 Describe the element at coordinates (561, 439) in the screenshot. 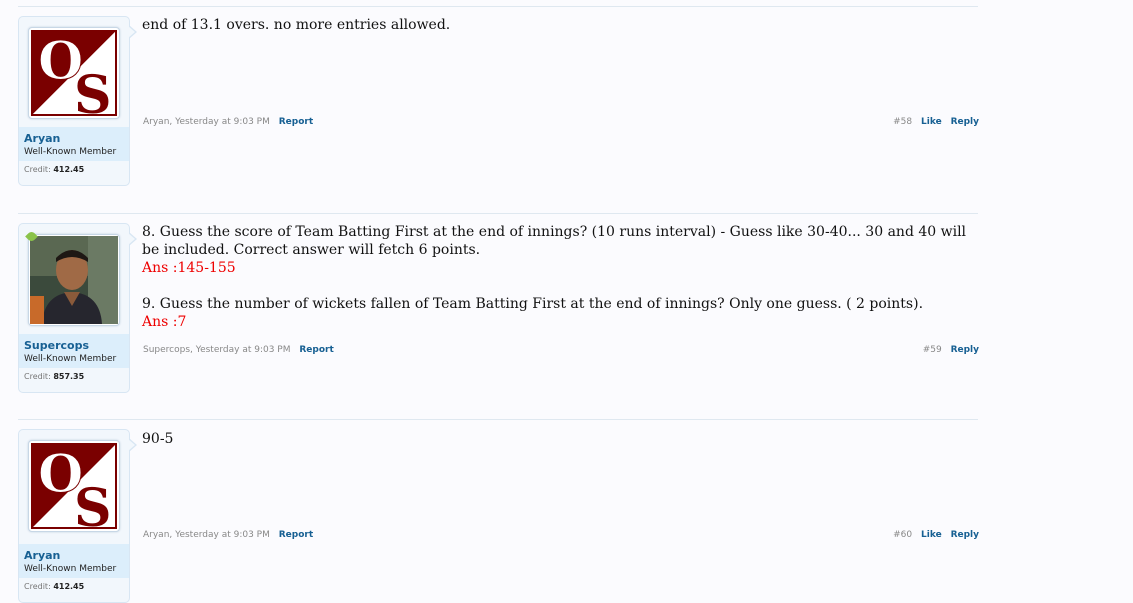

I see `message-body: 90-5` at that location.